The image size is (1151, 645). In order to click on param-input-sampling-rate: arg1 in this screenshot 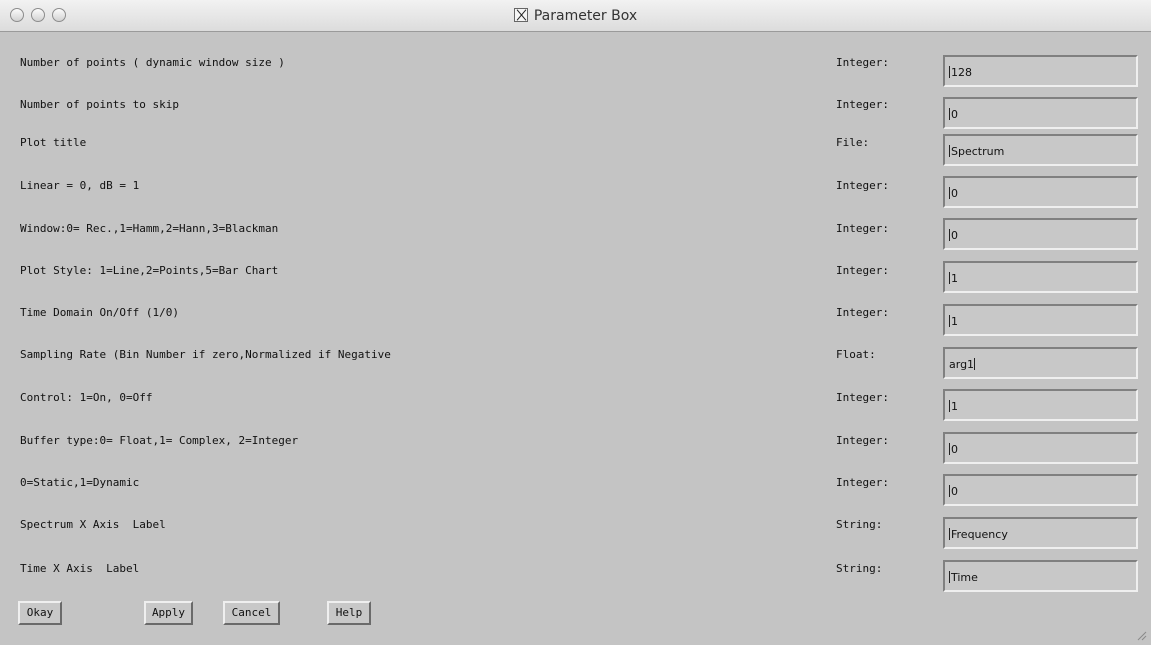, I will do `click(1040, 363)`.